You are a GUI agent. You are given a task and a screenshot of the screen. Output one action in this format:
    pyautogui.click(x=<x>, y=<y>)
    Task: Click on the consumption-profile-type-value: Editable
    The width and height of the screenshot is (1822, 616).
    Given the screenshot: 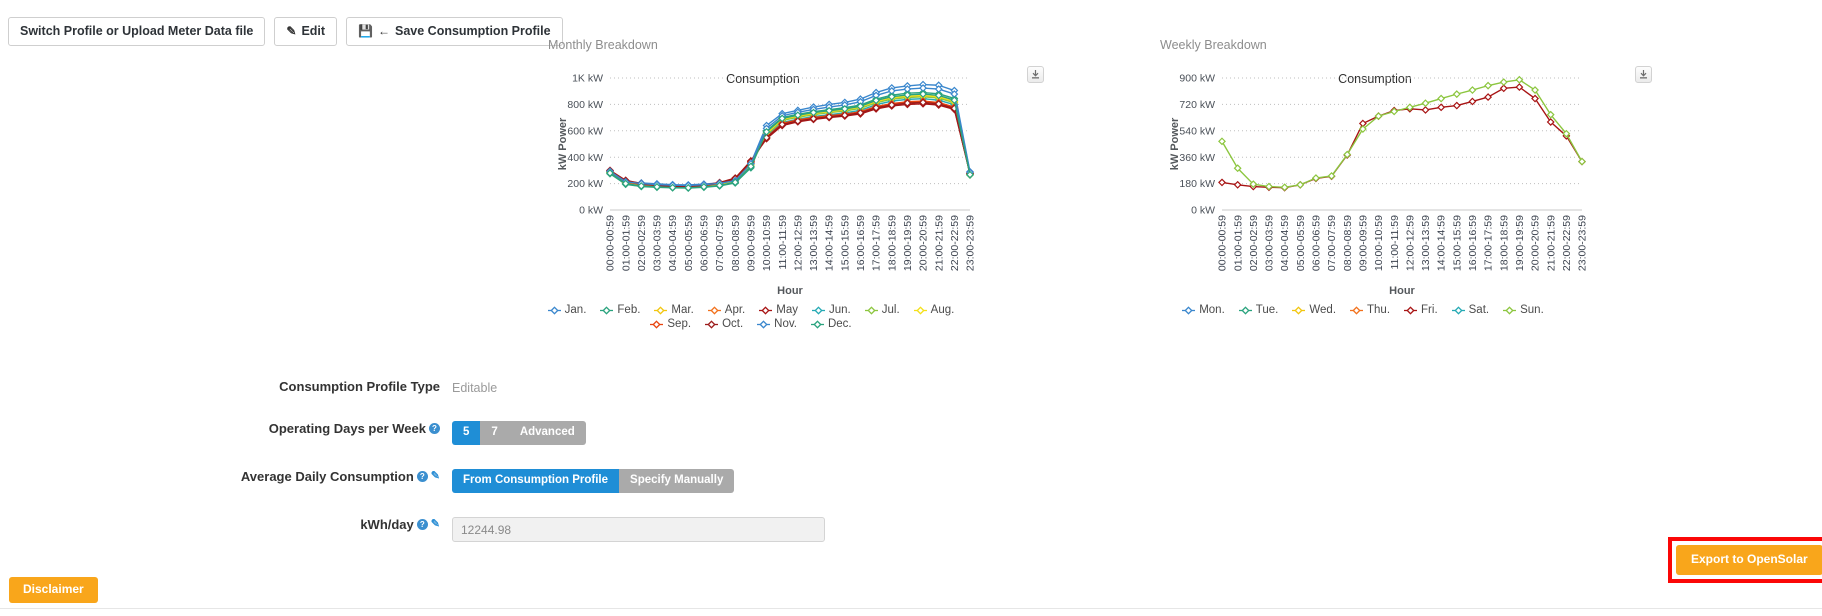 What is the action you would take?
    pyautogui.click(x=475, y=388)
    